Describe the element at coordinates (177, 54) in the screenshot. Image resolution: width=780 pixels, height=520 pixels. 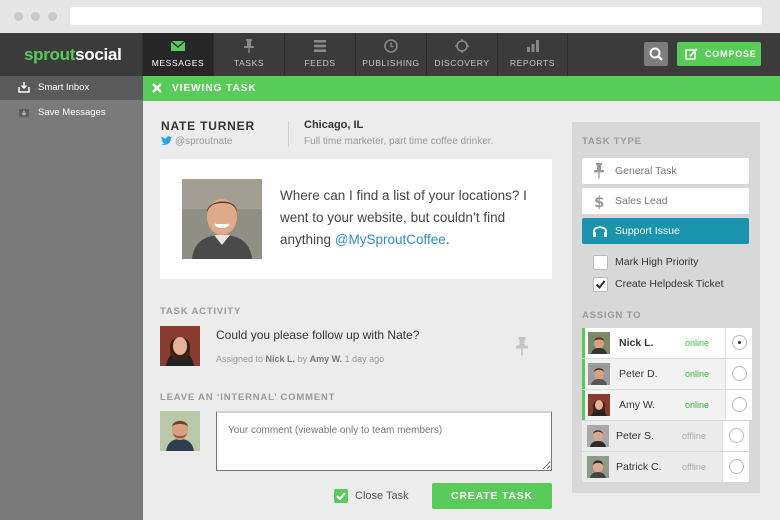
I see `tab-messages: MESSAGES` at that location.